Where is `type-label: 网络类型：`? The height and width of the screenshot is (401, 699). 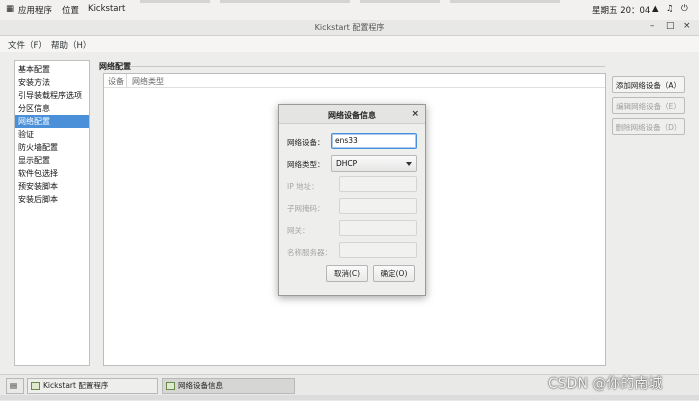 type-label: 网络类型： is located at coordinates (306, 164).